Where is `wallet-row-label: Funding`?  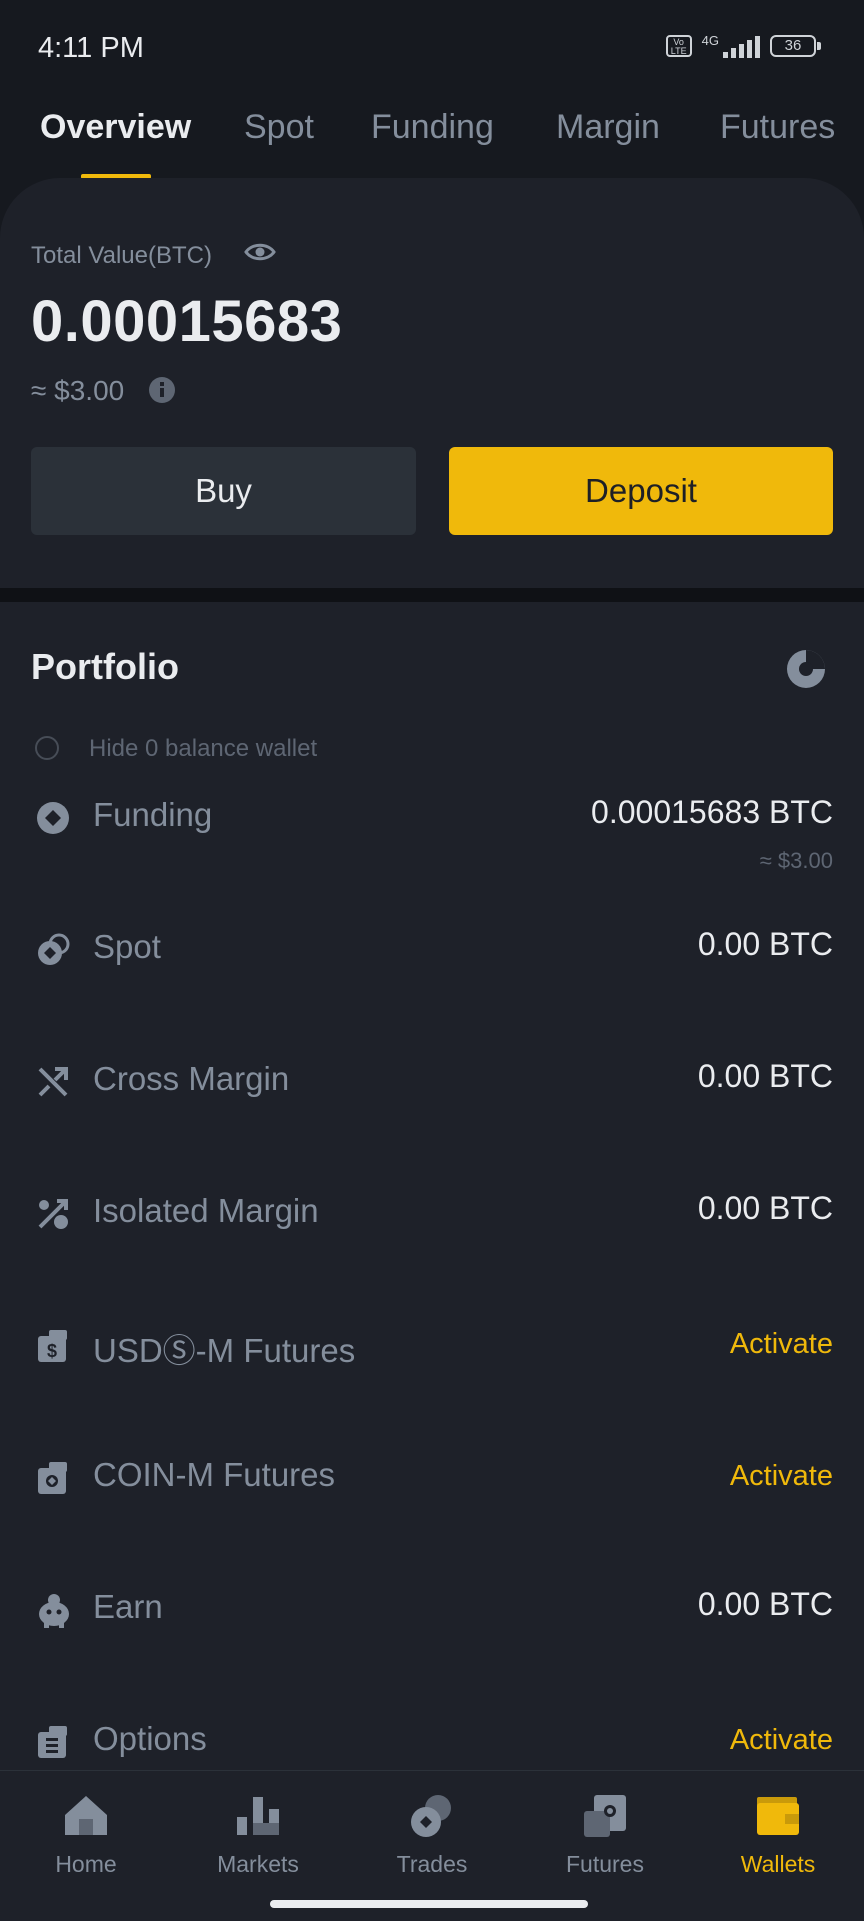 wallet-row-label: Funding is located at coordinates (153, 814).